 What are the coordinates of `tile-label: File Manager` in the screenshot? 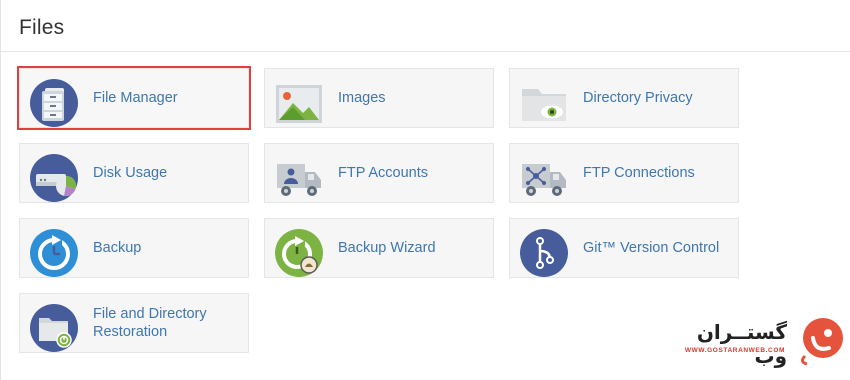 It's located at (135, 98).